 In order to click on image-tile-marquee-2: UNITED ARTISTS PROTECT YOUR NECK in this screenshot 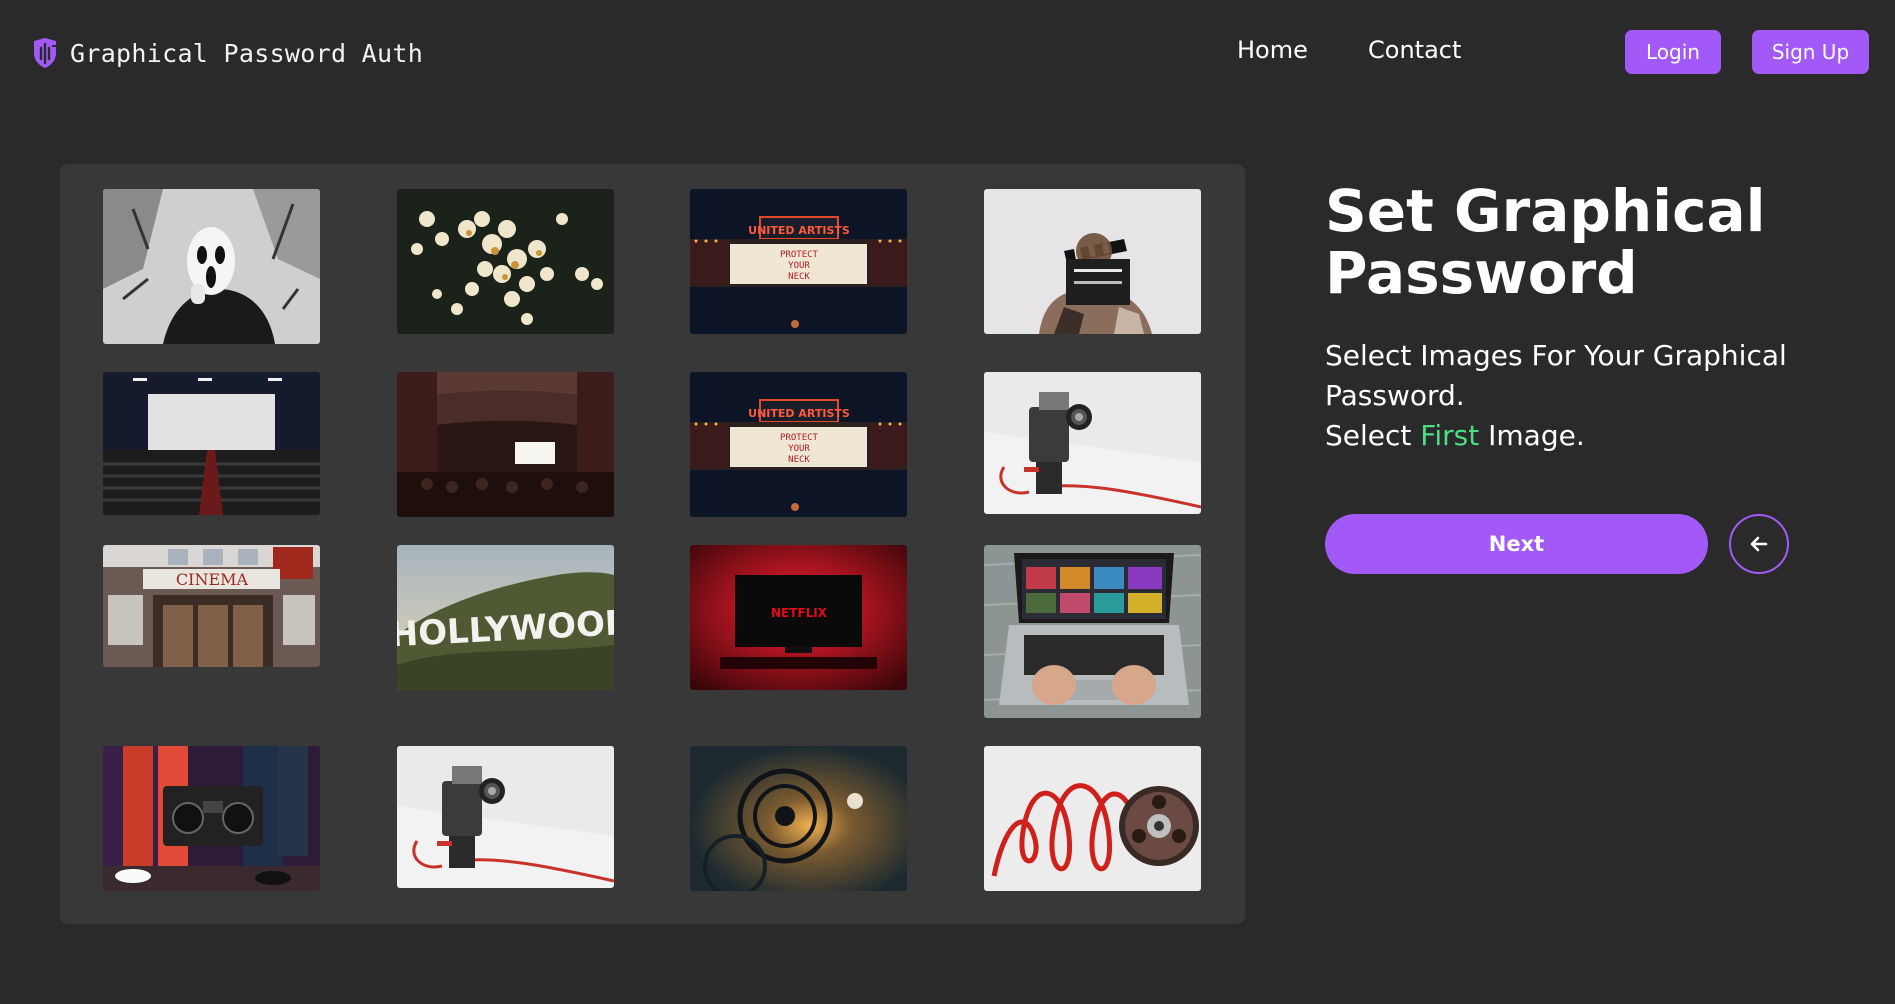, I will do `click(798, 444)`.